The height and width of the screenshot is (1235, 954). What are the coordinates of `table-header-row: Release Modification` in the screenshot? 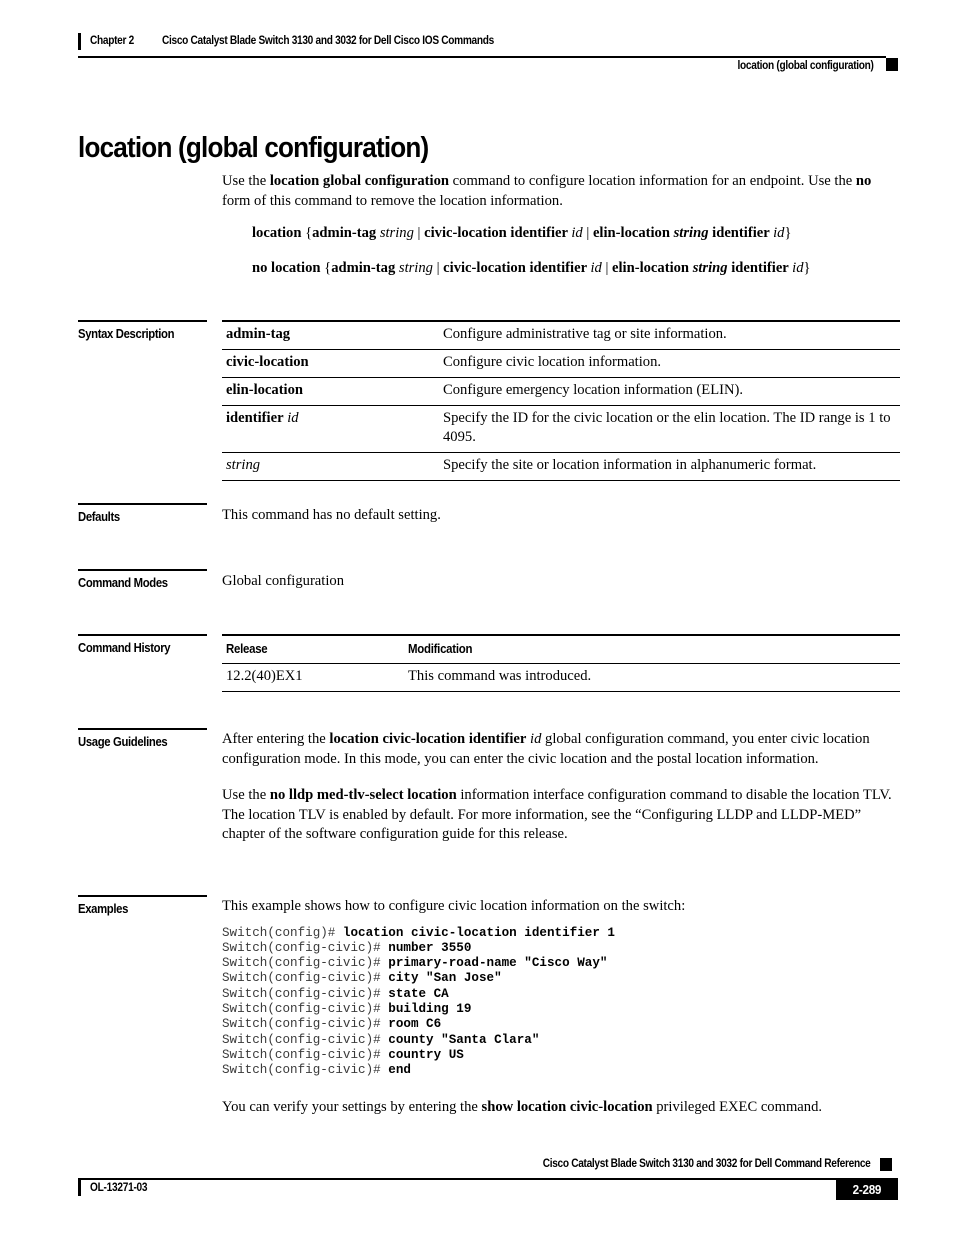 It's located at (561, 649).